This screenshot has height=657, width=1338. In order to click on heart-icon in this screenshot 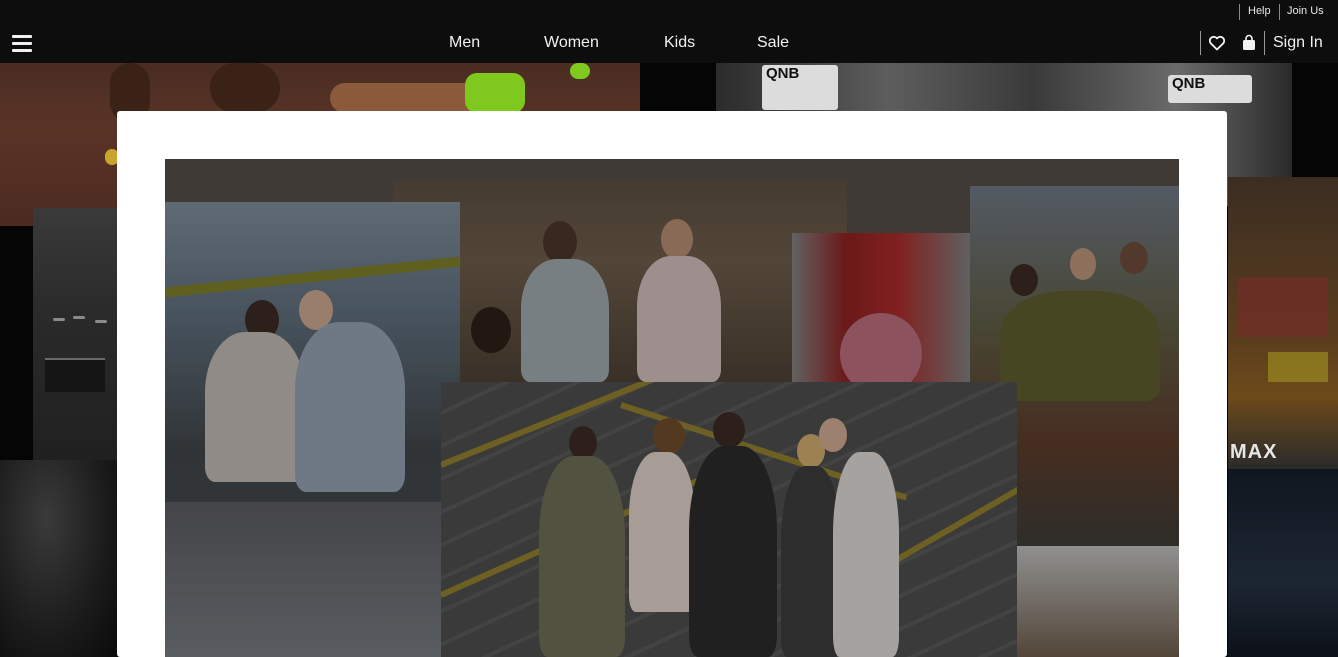, I will do `click(1217, 43)`.